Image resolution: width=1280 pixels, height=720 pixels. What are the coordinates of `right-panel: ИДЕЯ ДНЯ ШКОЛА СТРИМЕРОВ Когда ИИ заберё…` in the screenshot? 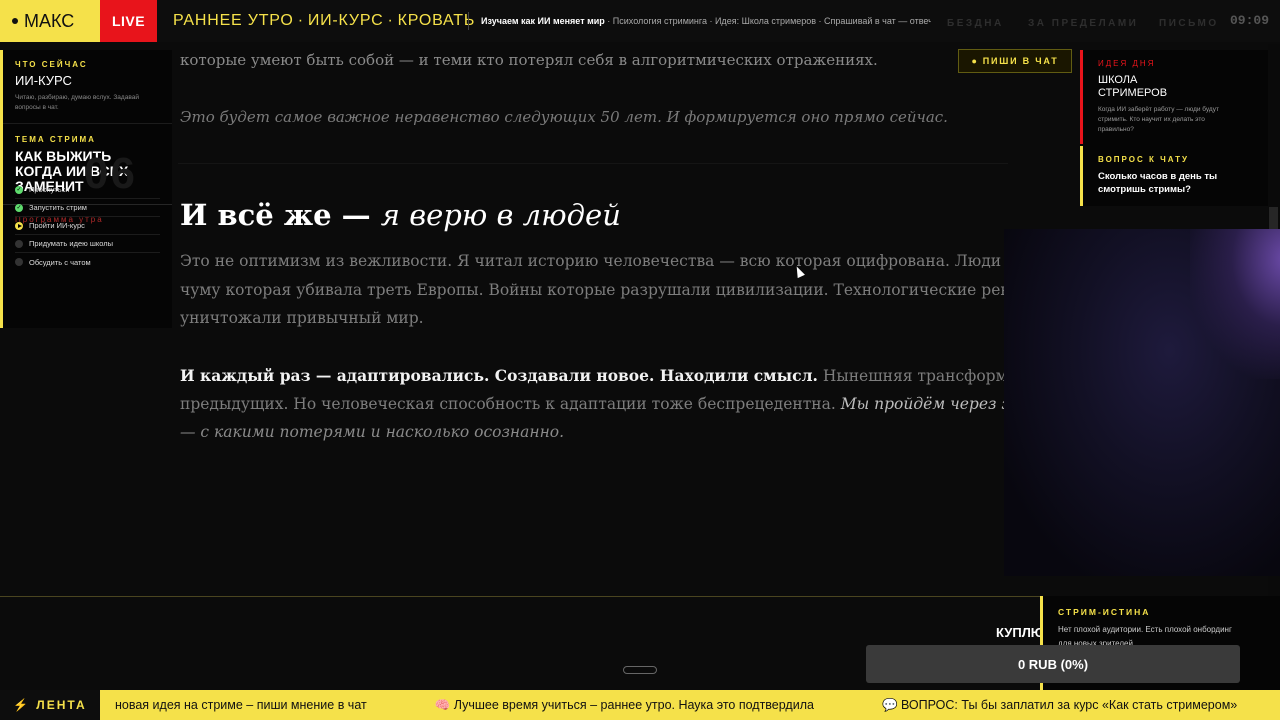 It's located at (1174, 128).